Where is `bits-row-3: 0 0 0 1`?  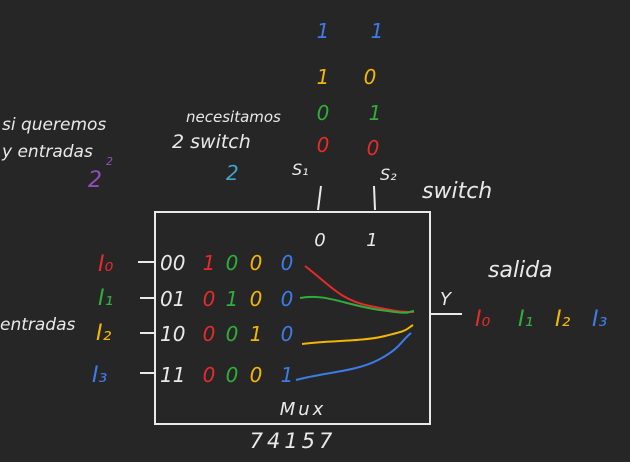 bits-row-3: 0 0 0 1 is located at coordinates (248, 375).